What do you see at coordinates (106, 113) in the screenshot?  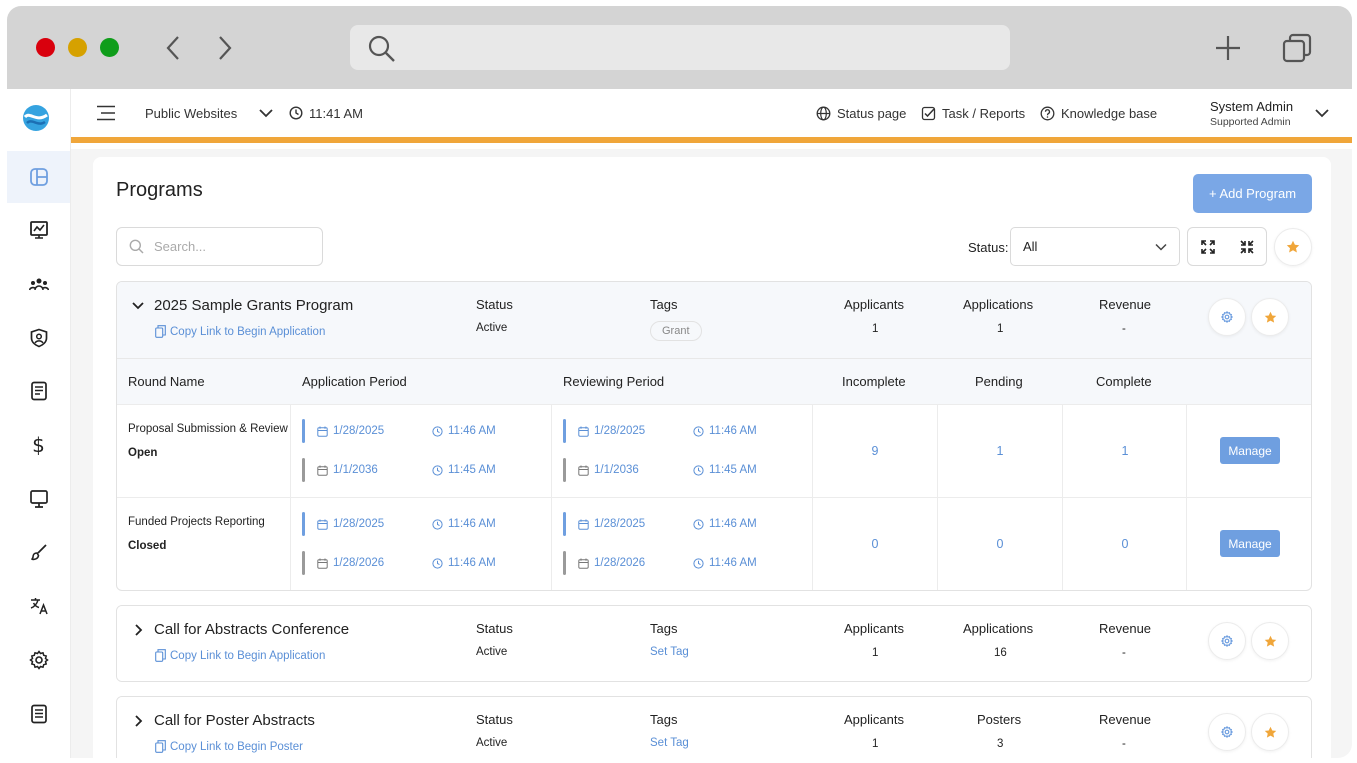 I see `menu-toggle` at bounding box center [106, 113].